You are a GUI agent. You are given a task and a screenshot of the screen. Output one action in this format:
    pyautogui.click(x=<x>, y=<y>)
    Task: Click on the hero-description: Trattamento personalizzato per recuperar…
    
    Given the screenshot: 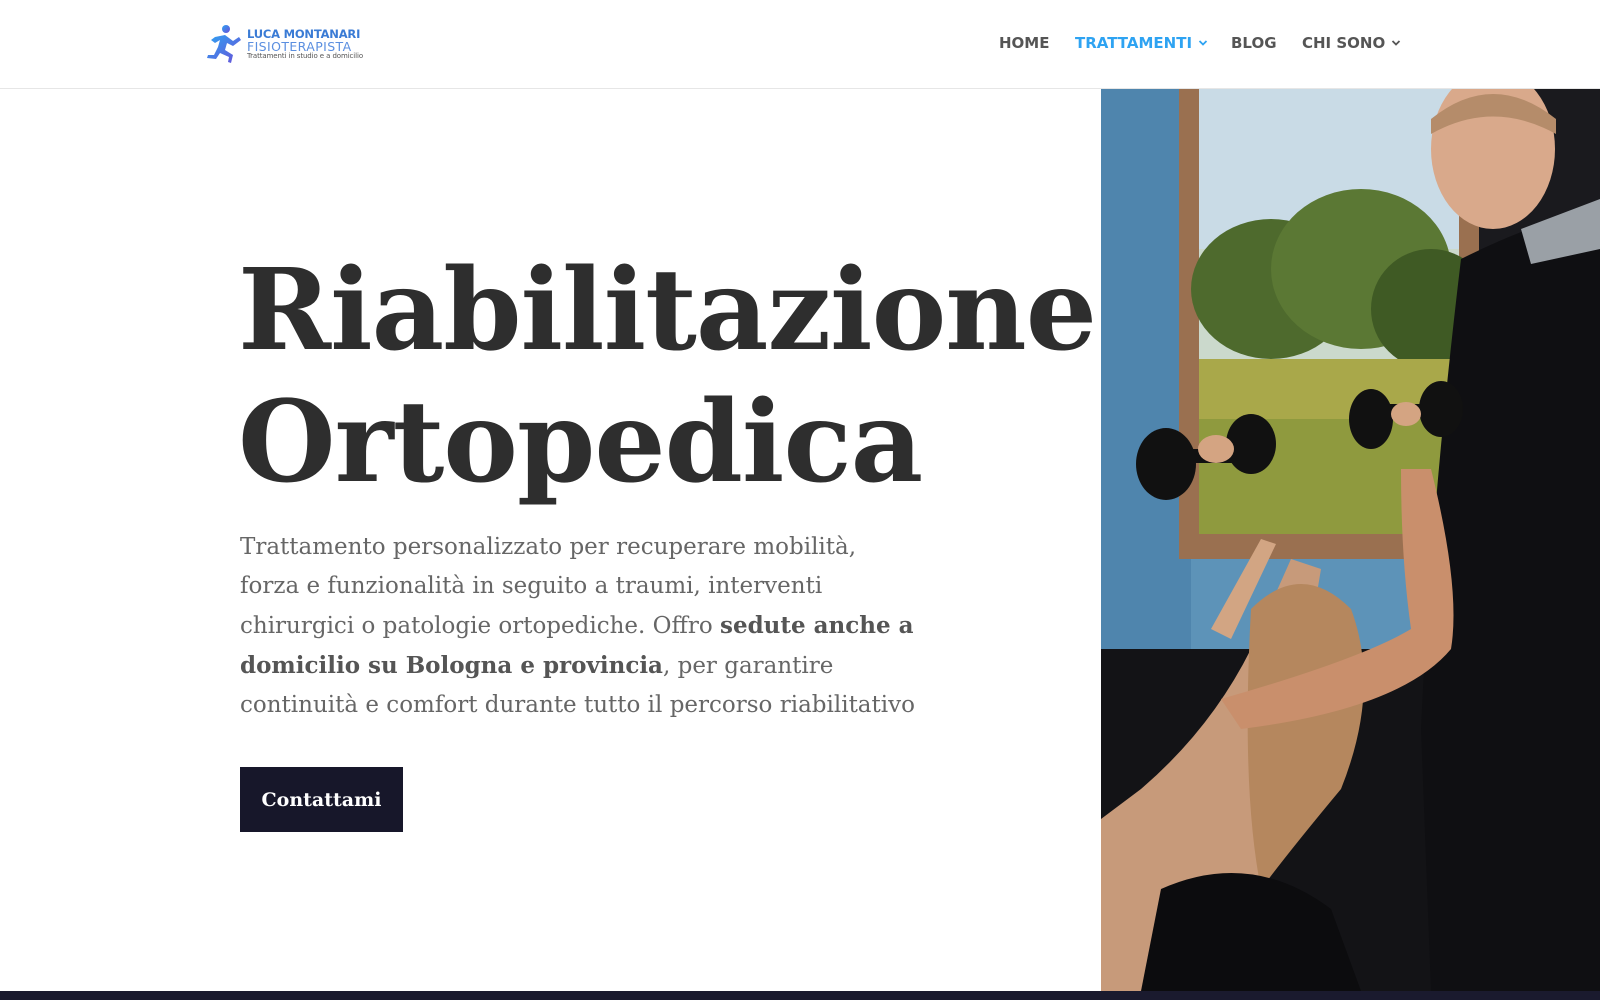 What is the action you would take?
    pyautogui.click(x=580, y=626)
    